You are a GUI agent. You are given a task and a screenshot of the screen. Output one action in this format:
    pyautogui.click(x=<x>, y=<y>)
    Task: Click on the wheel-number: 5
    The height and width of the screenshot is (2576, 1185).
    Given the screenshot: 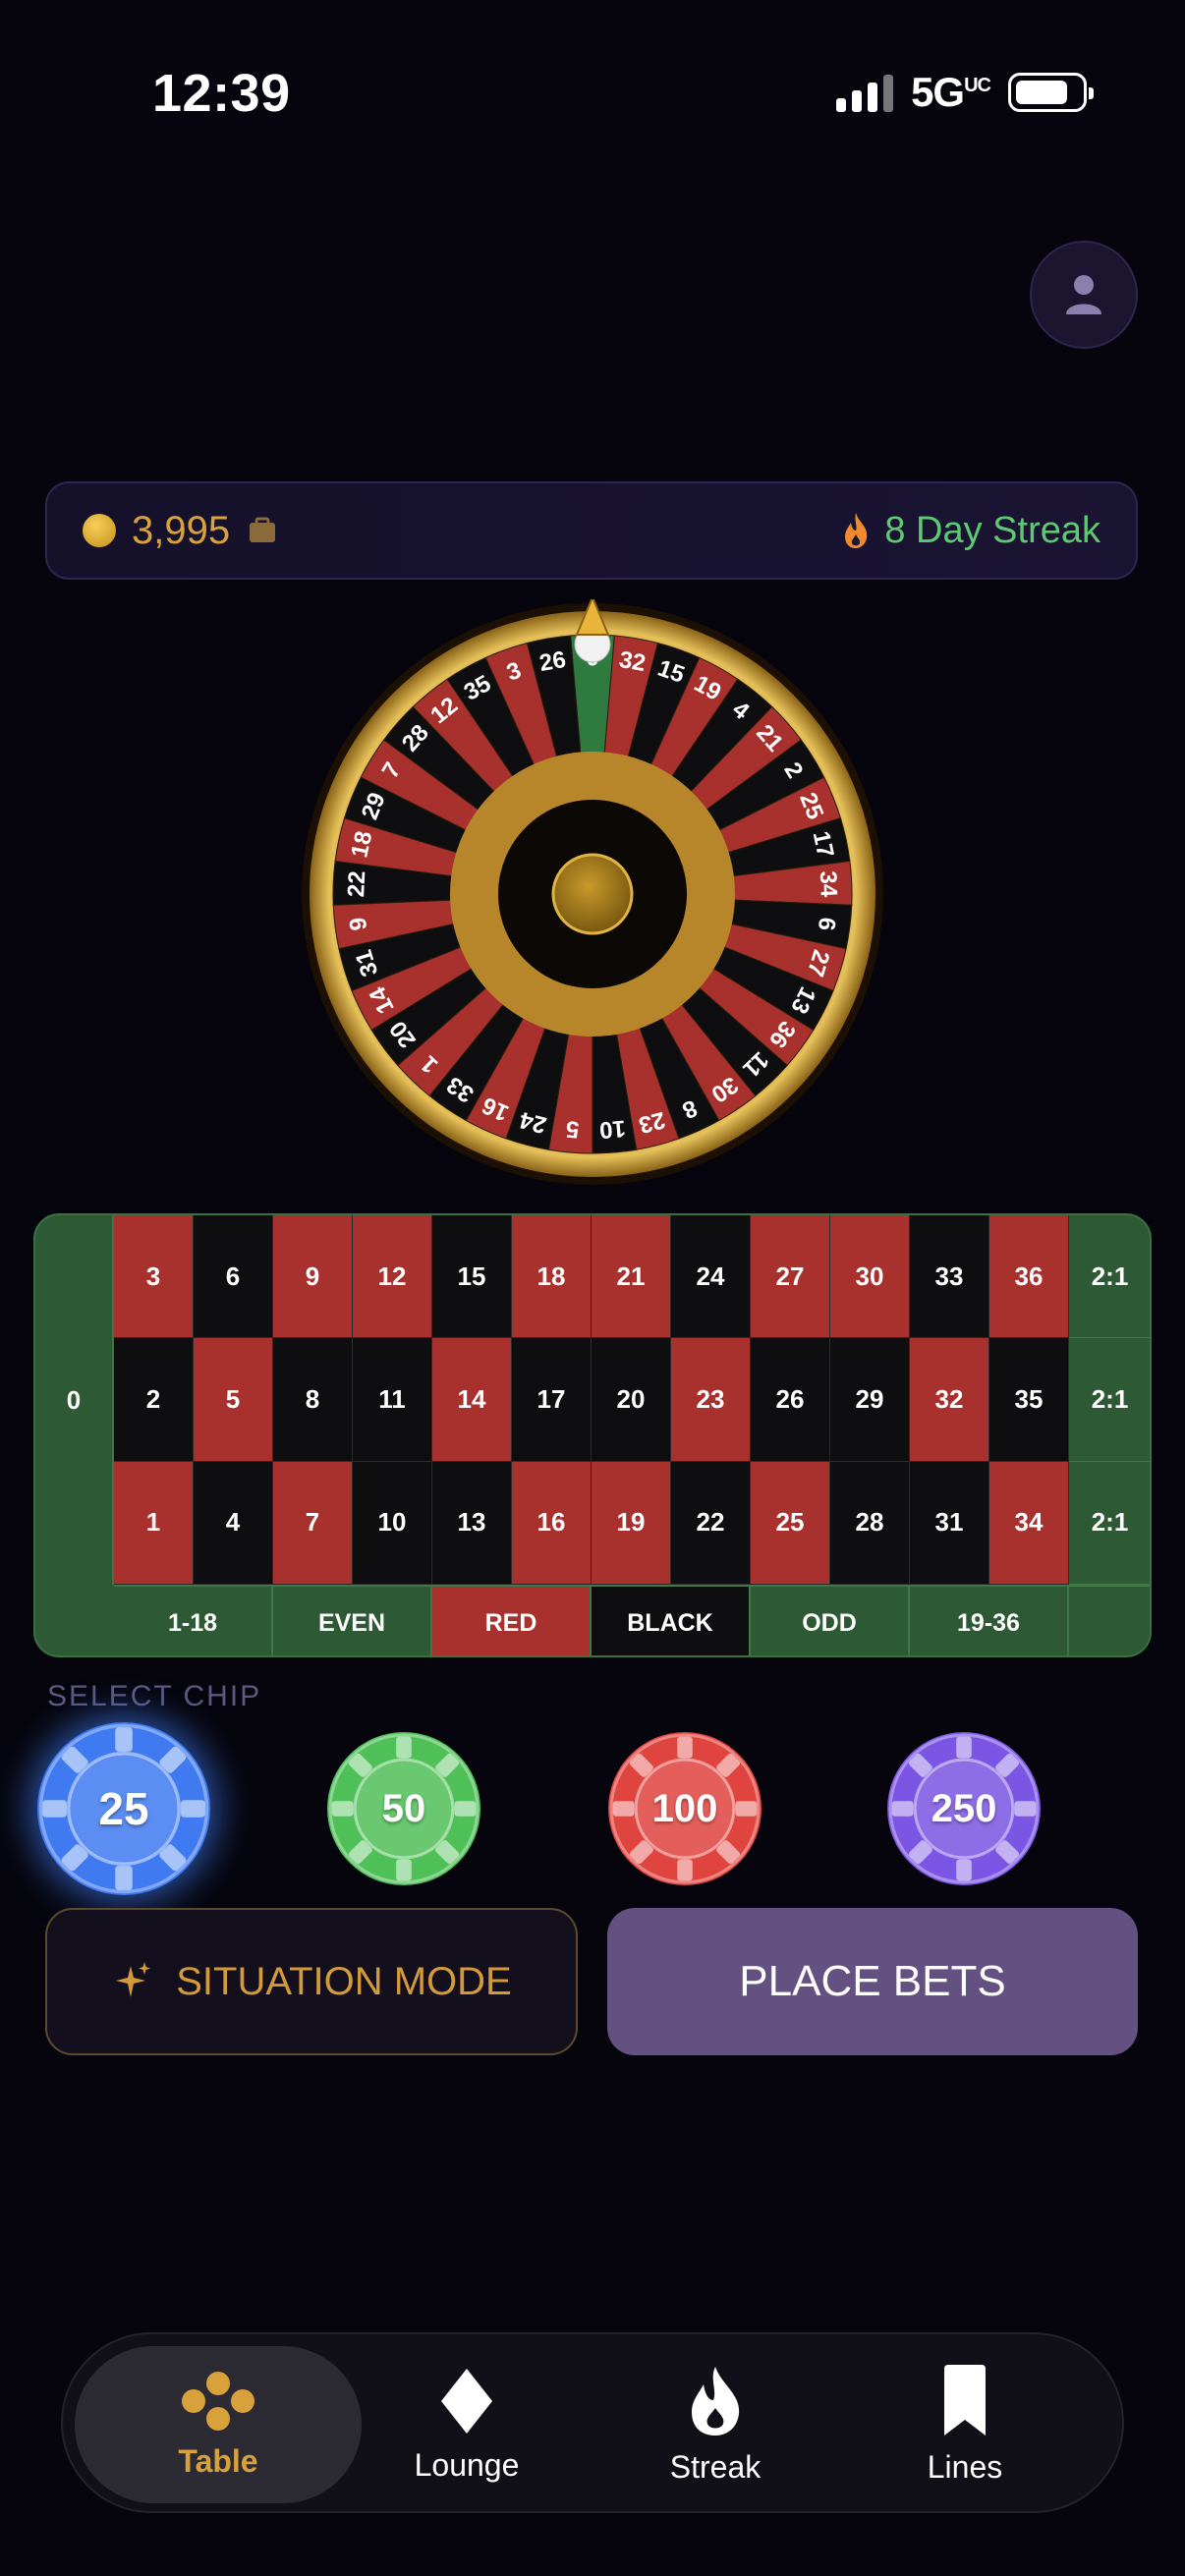 What is the action you would take?
    pyautogui.click(x=573, y=1129)
    